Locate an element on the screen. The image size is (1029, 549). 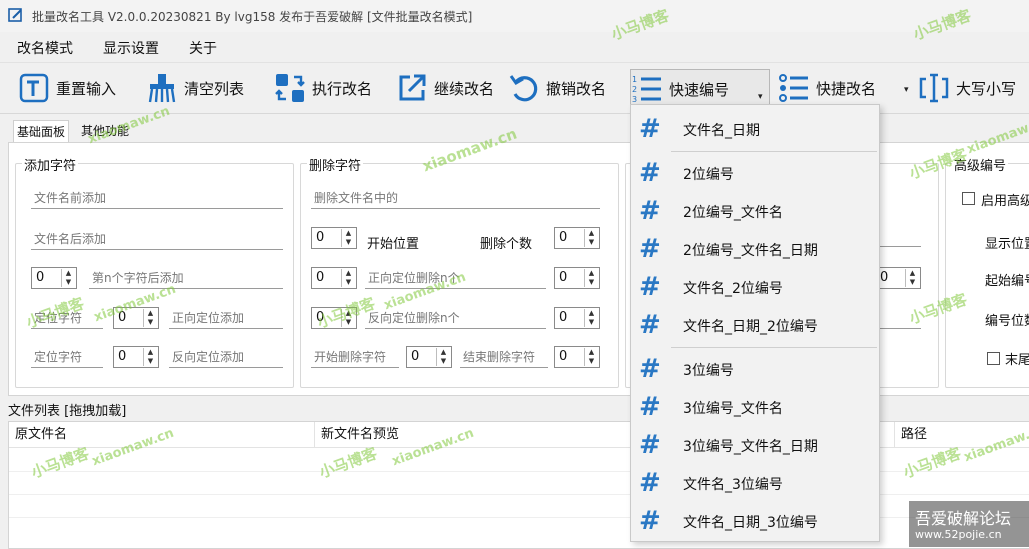
column-original-name: 原文件名 is located at coordinates (162, 435).